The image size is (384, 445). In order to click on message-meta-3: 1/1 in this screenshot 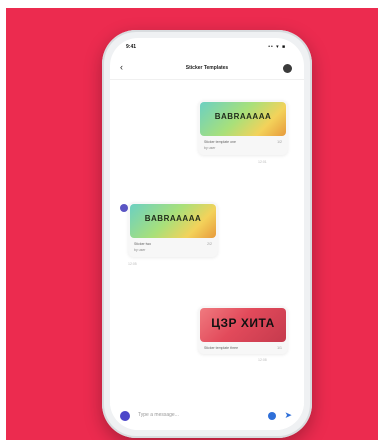, I will do `click(279, 348)`.